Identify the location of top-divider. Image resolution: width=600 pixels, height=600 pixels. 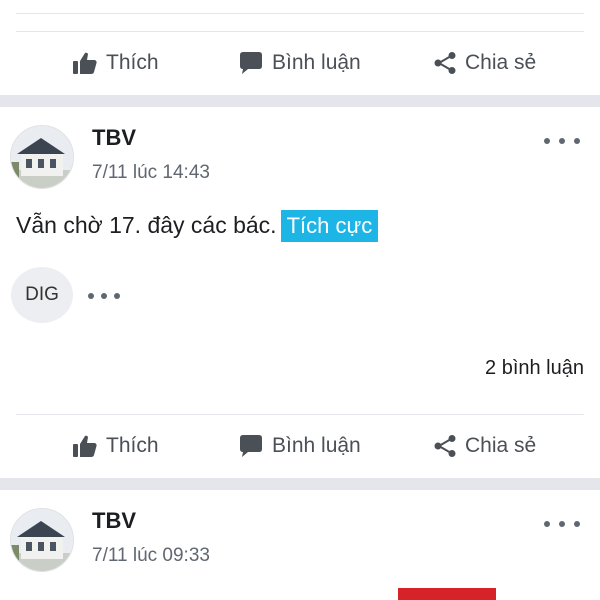
(300, 13).